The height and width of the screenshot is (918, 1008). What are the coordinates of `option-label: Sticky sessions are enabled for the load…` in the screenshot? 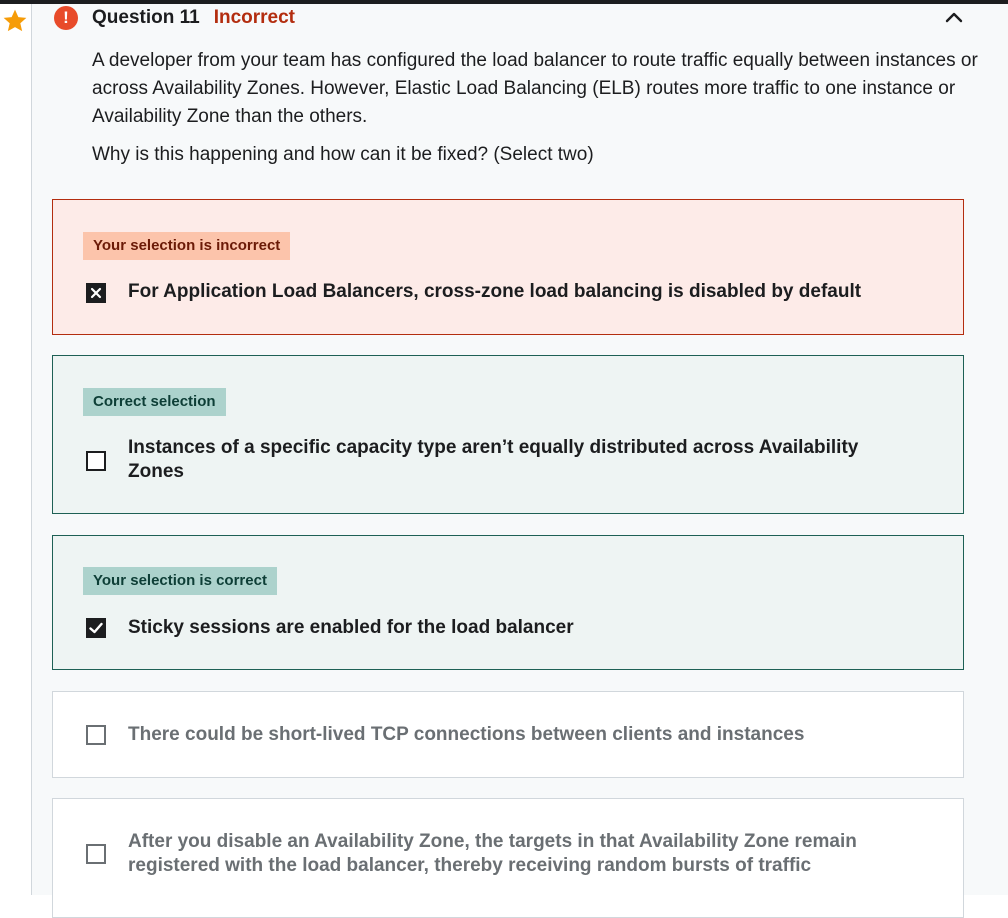 It's located at (351, 627).